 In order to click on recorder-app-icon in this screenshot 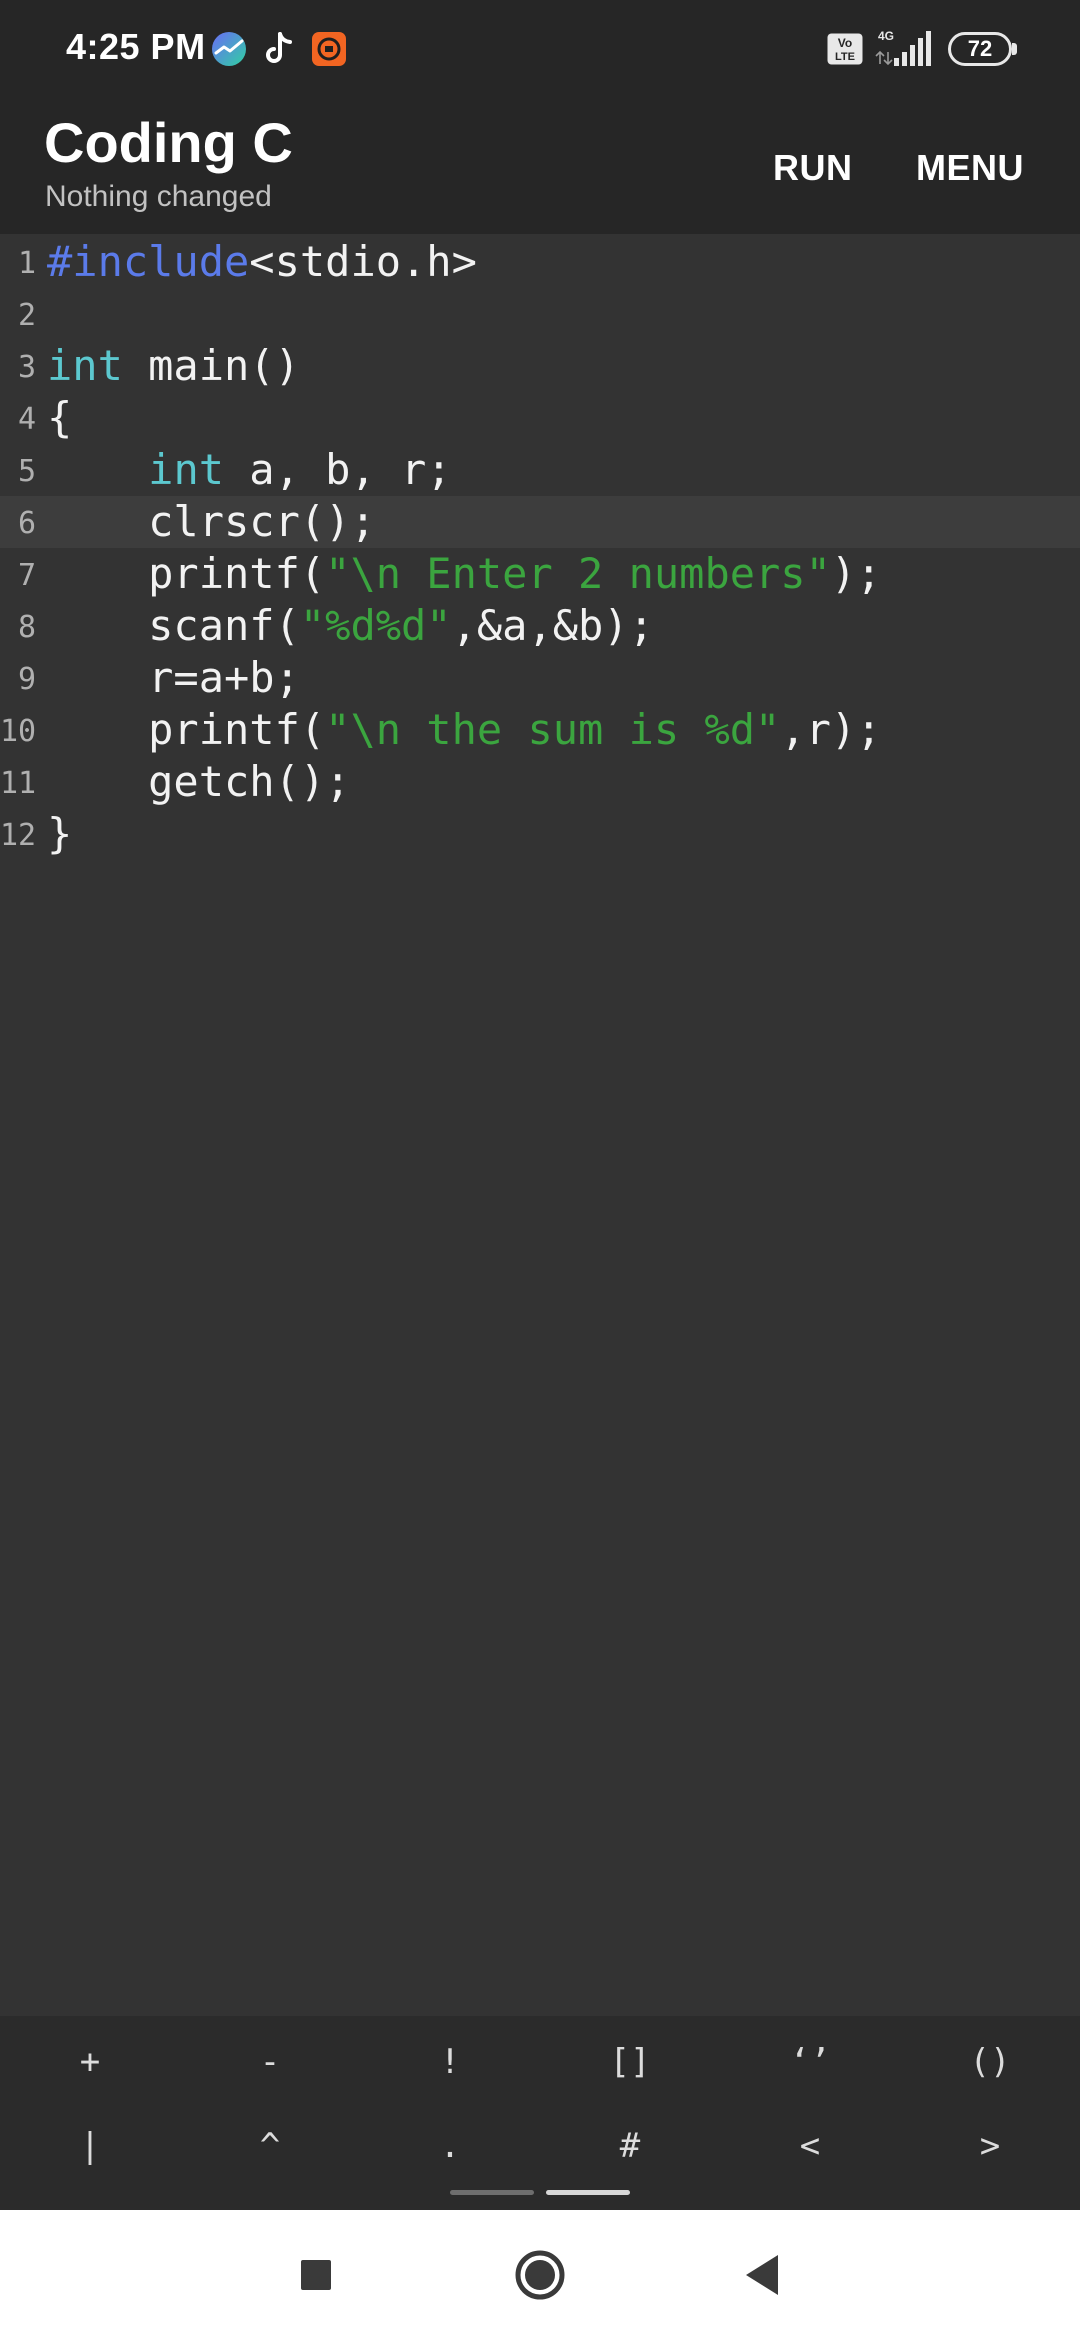, I will do `click(329, 49)`.